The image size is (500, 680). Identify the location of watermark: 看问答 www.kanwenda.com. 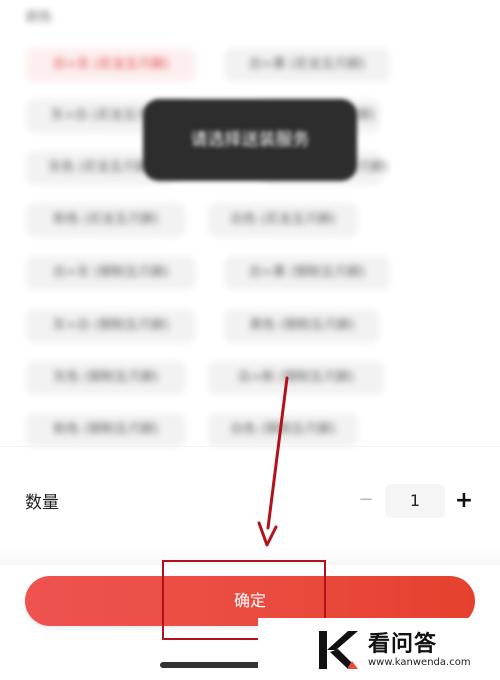
(379, 649).